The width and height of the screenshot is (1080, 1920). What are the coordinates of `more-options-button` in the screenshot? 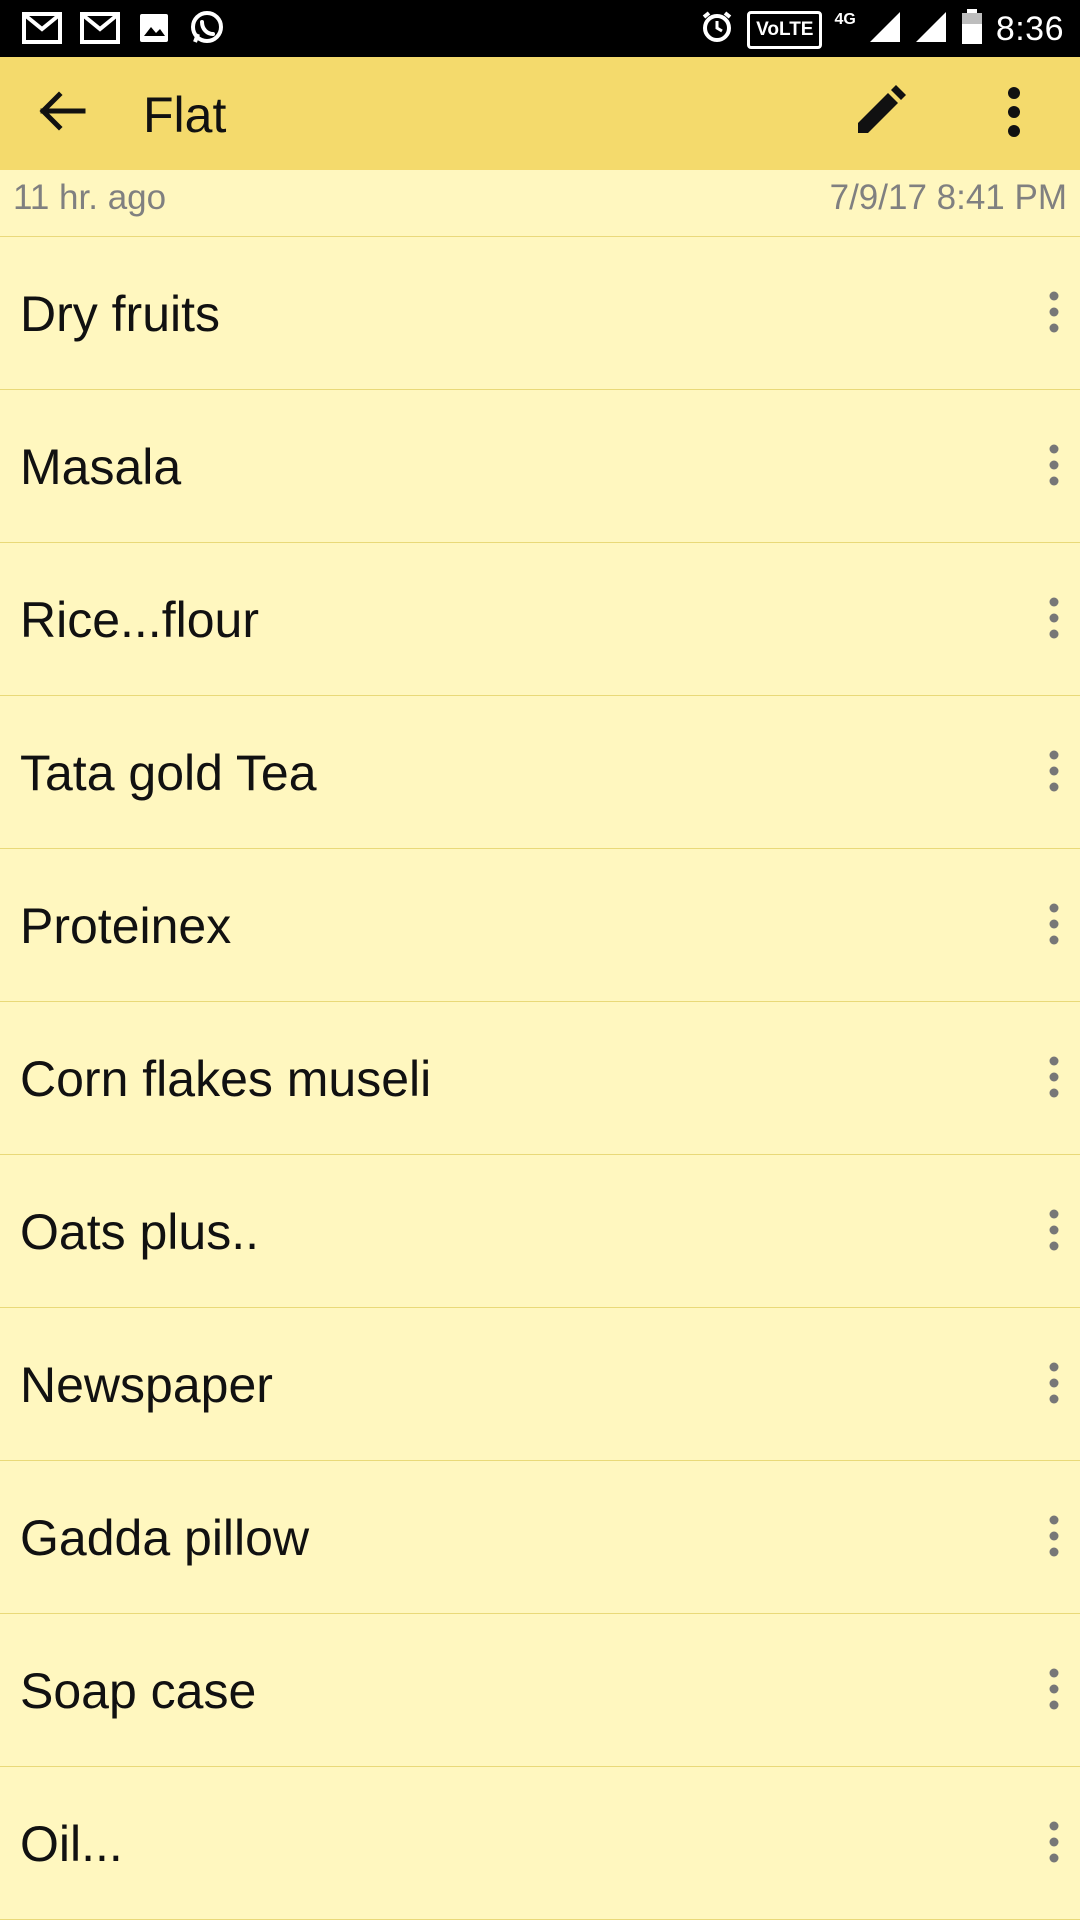 It's located at (1014, 114).